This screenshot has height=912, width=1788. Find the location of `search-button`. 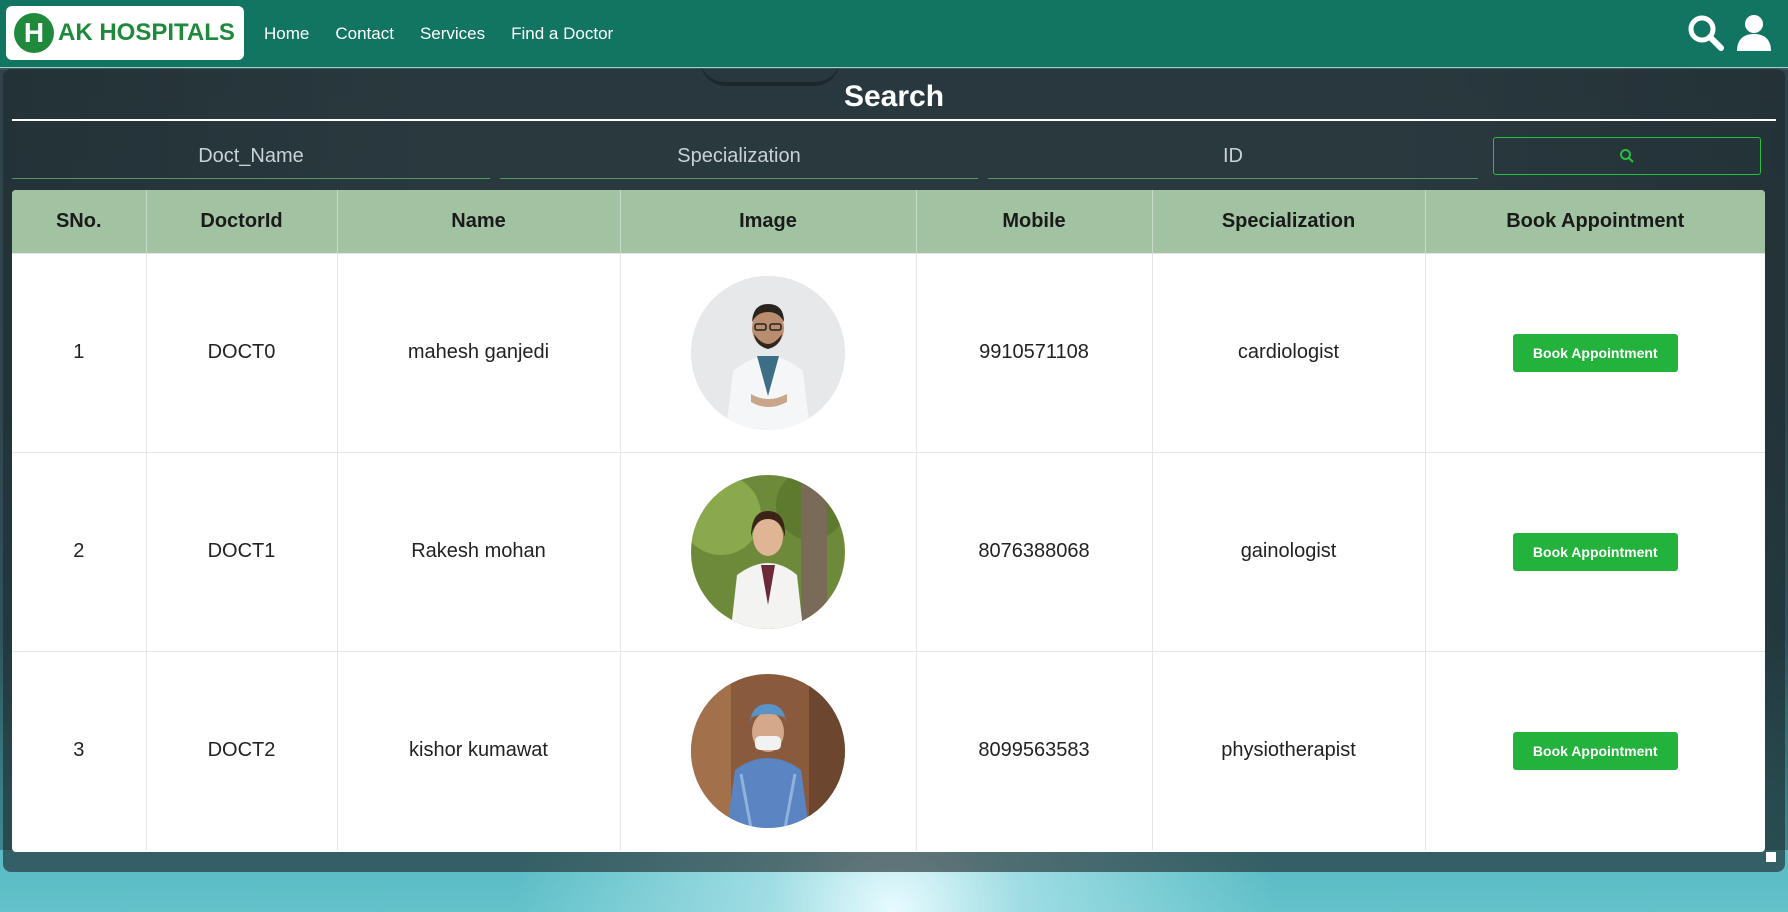

search-button is located at coordinates (1627, 156).